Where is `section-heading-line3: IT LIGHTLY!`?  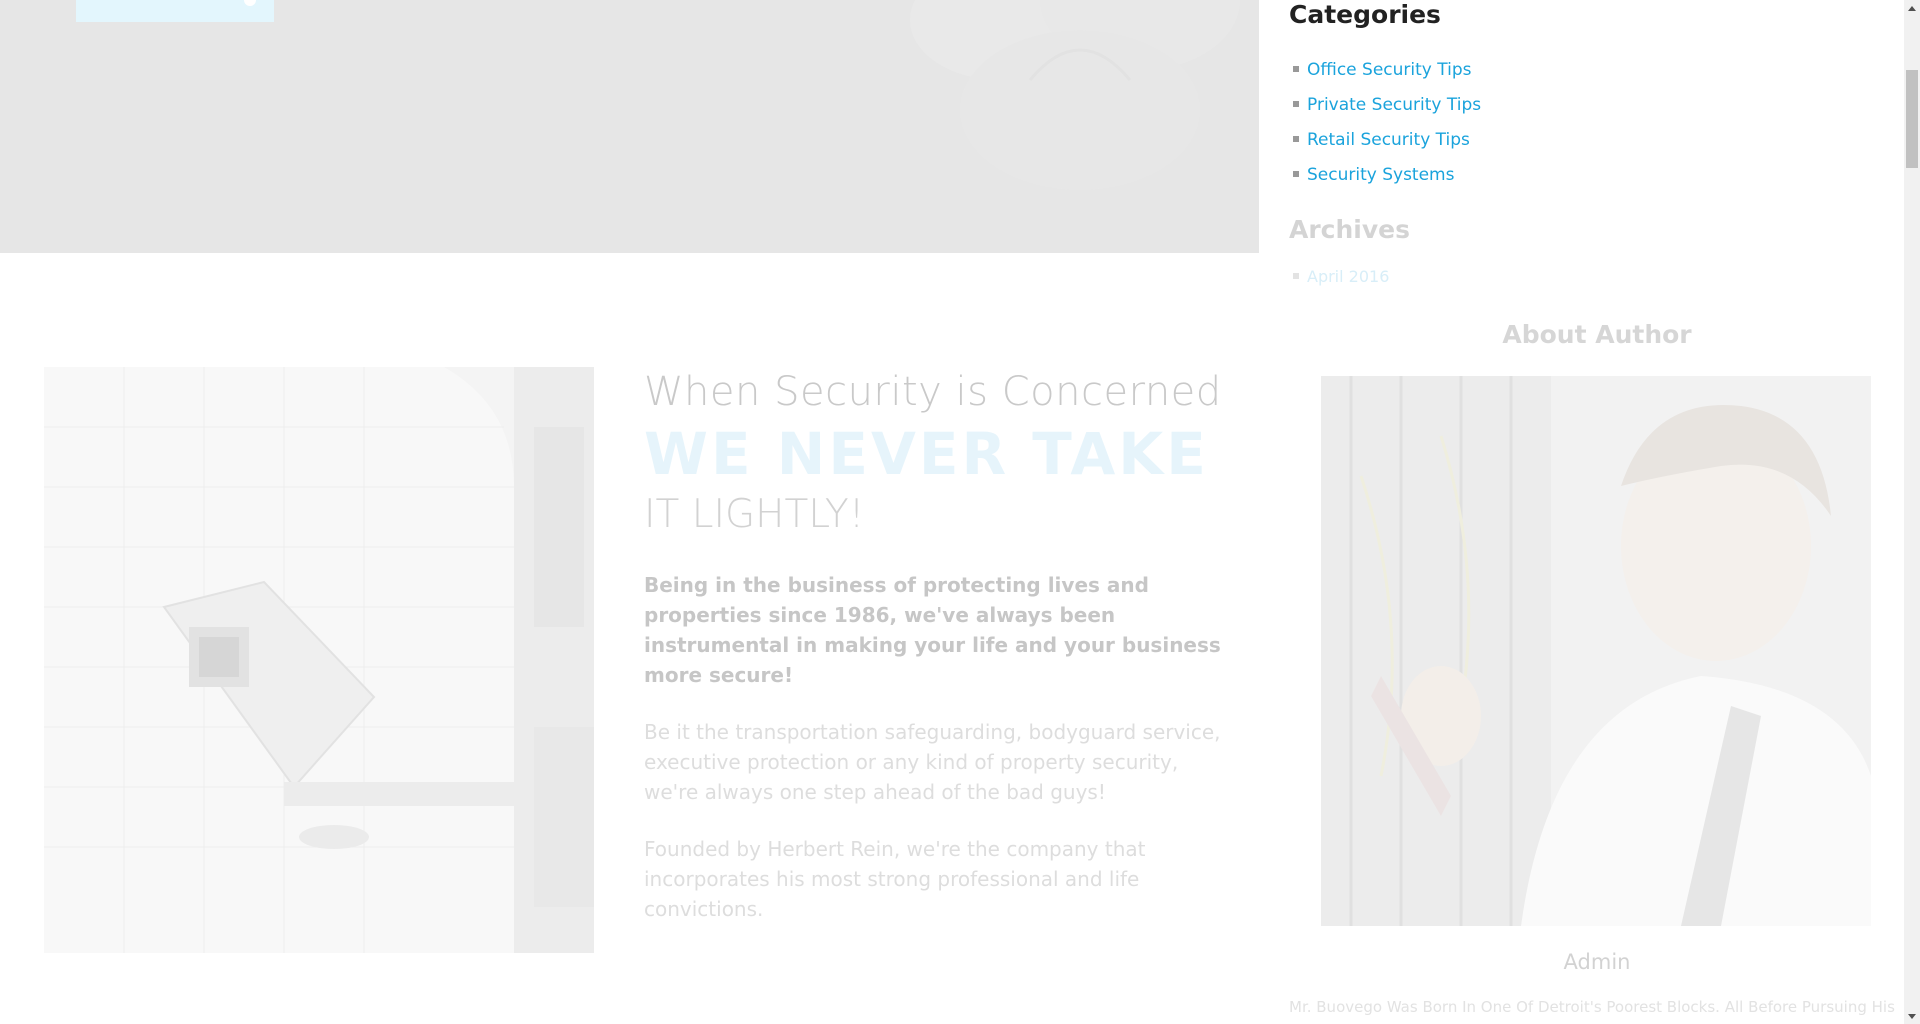 section-heading-line3: IT LIGHTLY! is located at coordinates (754, 514).